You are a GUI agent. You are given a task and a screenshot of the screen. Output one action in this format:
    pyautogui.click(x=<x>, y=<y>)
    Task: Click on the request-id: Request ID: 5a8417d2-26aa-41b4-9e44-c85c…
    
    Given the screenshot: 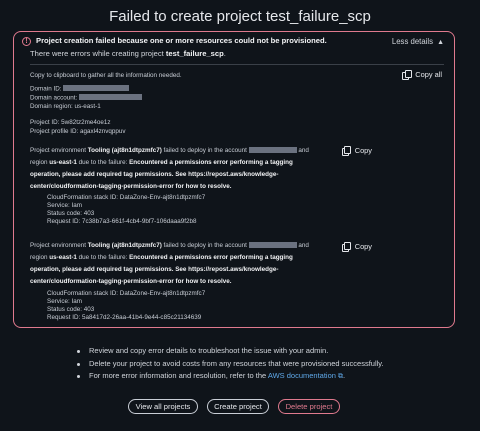 What is the action you would take?
    pyautogui.click(x=124, y=317)
    